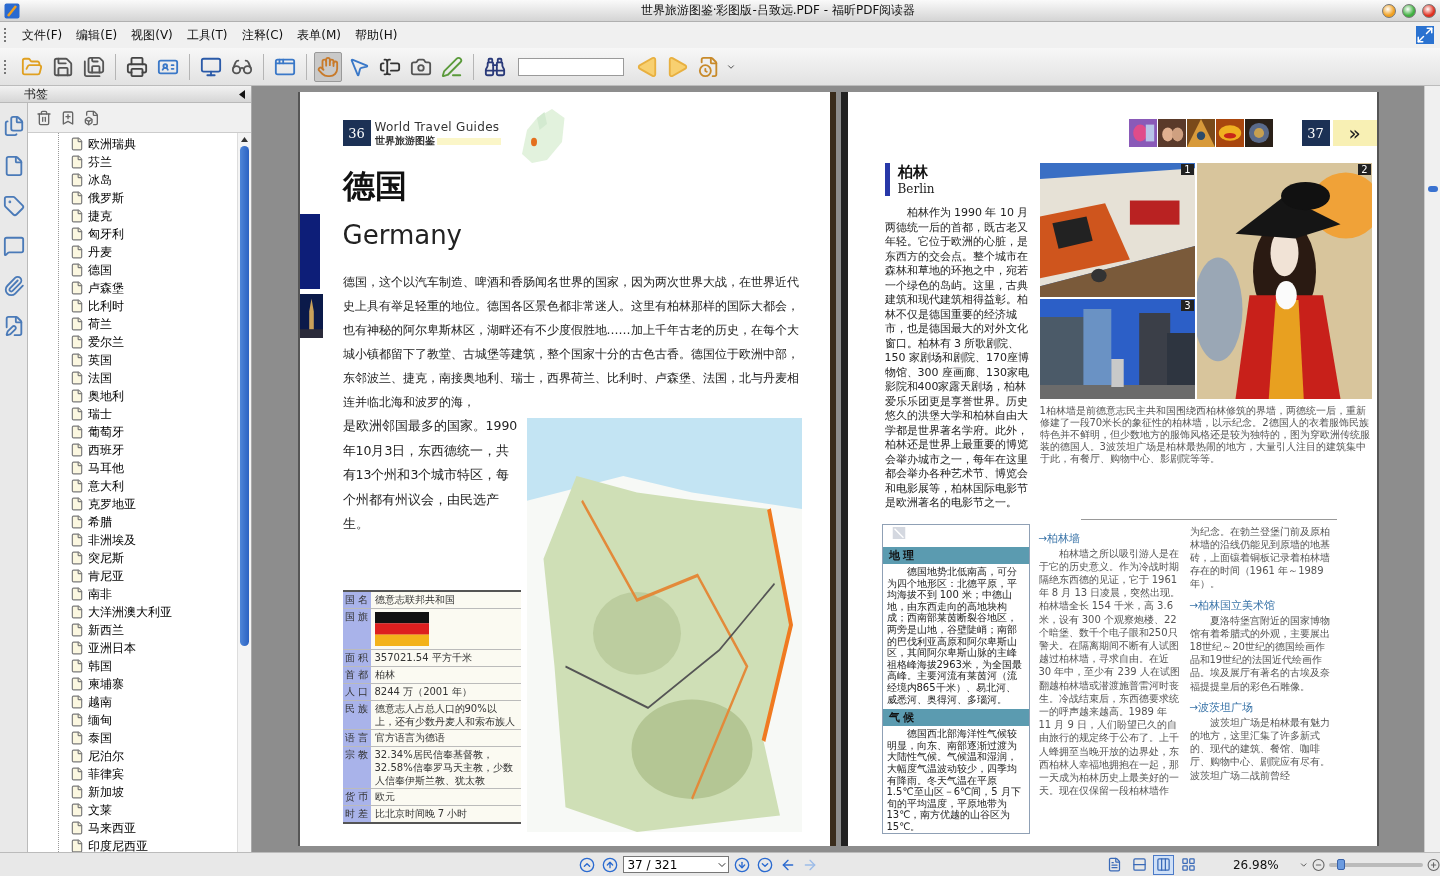 The width and height of the screenshot is (1440, 876). I want to click on bookmark-item: 柬埔寨, so click(151, 684).